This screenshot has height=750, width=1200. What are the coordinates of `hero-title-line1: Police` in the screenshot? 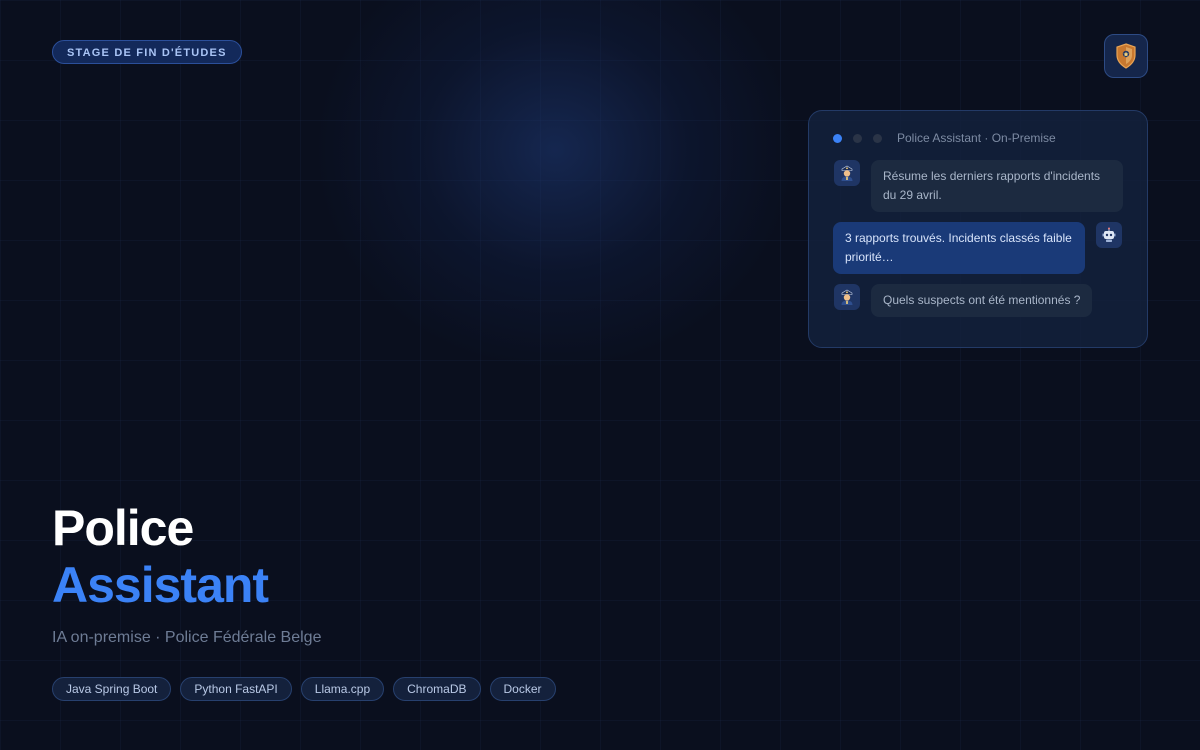 It's located at (123, 528).